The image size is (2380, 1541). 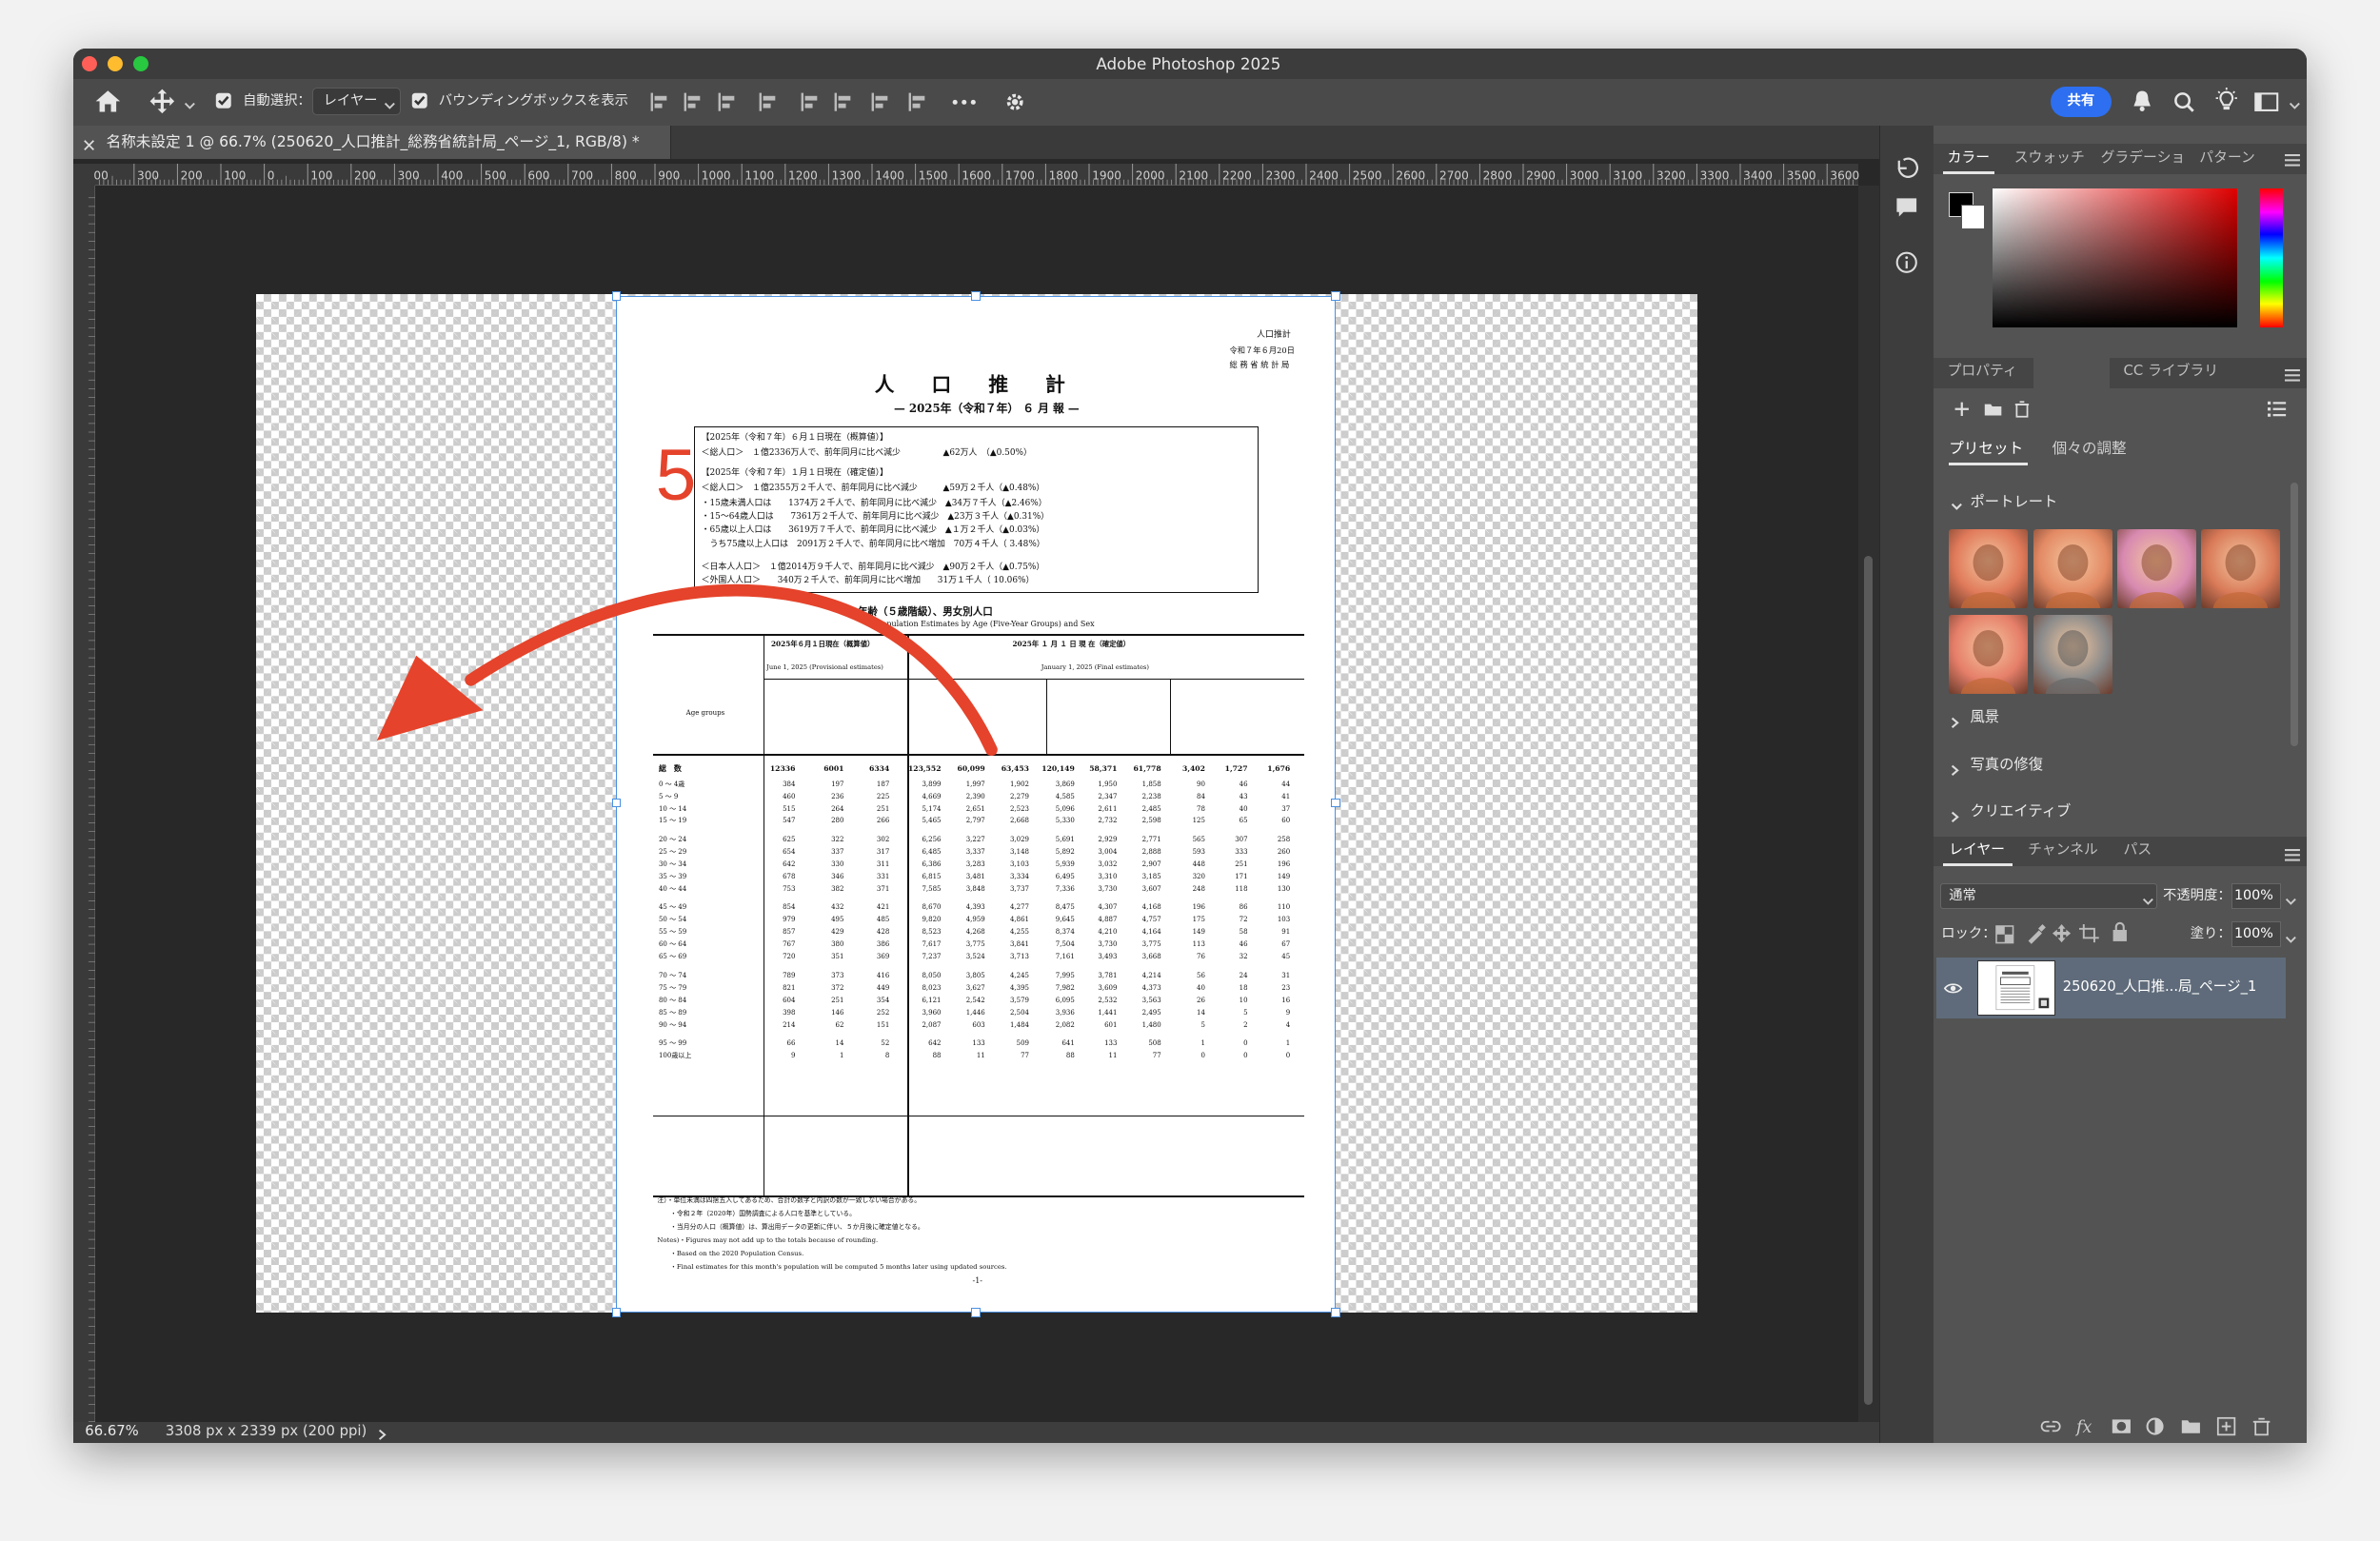 What do you see at coordinates (2021, 811) in the screenshot?
I see `section-creative: クリエイティブ` at bounding box center [2021, 811].